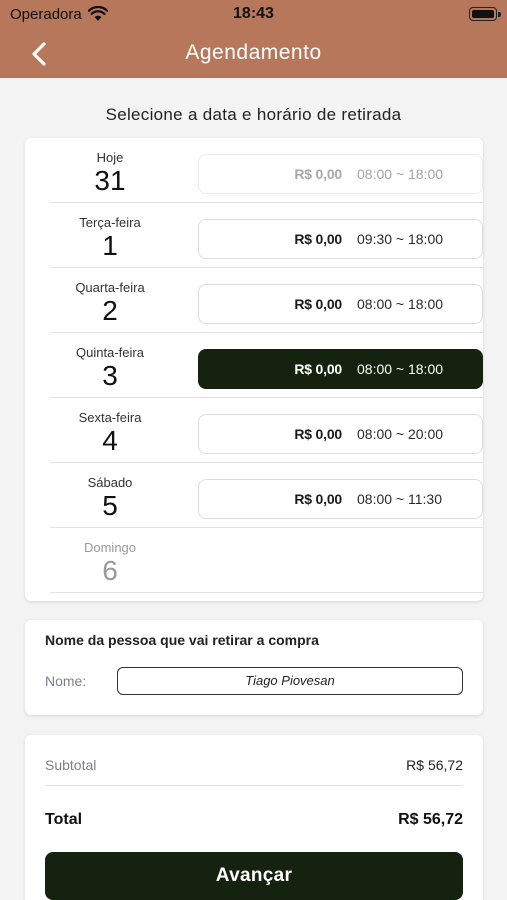  What do you see at coordinates (110, 482) in the screenshot?
I see `day-name: Sábado` at bounding box center [110, 482].